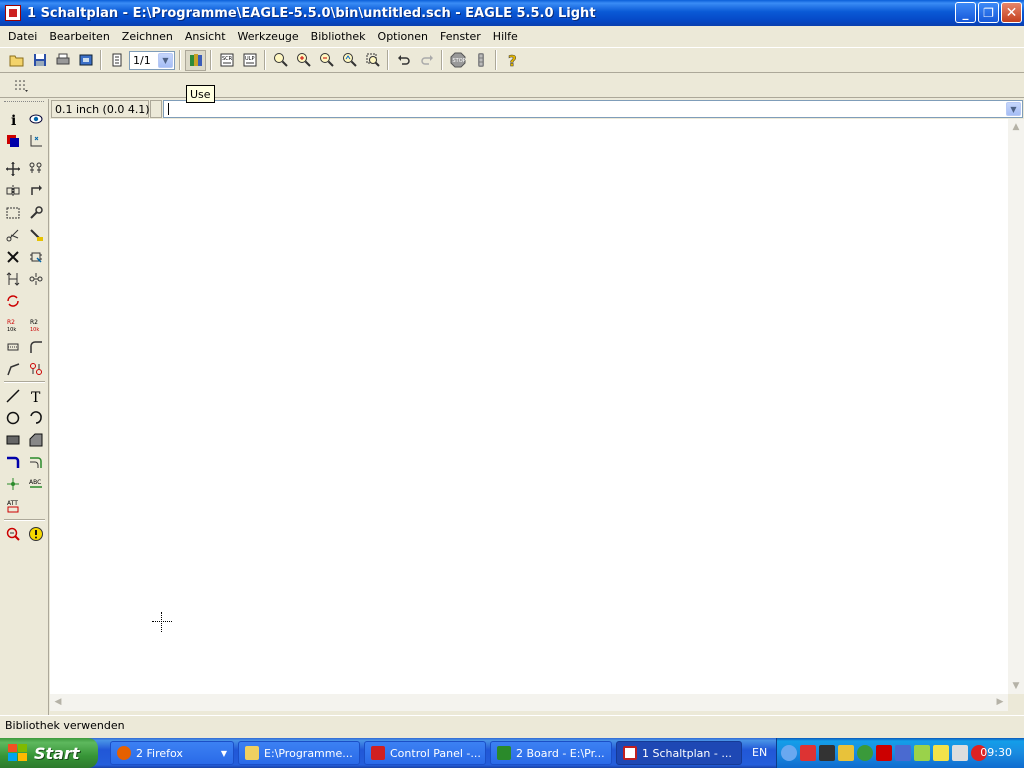 The image size is (1024, 768). I want to click on polygon-icon, so click(36, 440).